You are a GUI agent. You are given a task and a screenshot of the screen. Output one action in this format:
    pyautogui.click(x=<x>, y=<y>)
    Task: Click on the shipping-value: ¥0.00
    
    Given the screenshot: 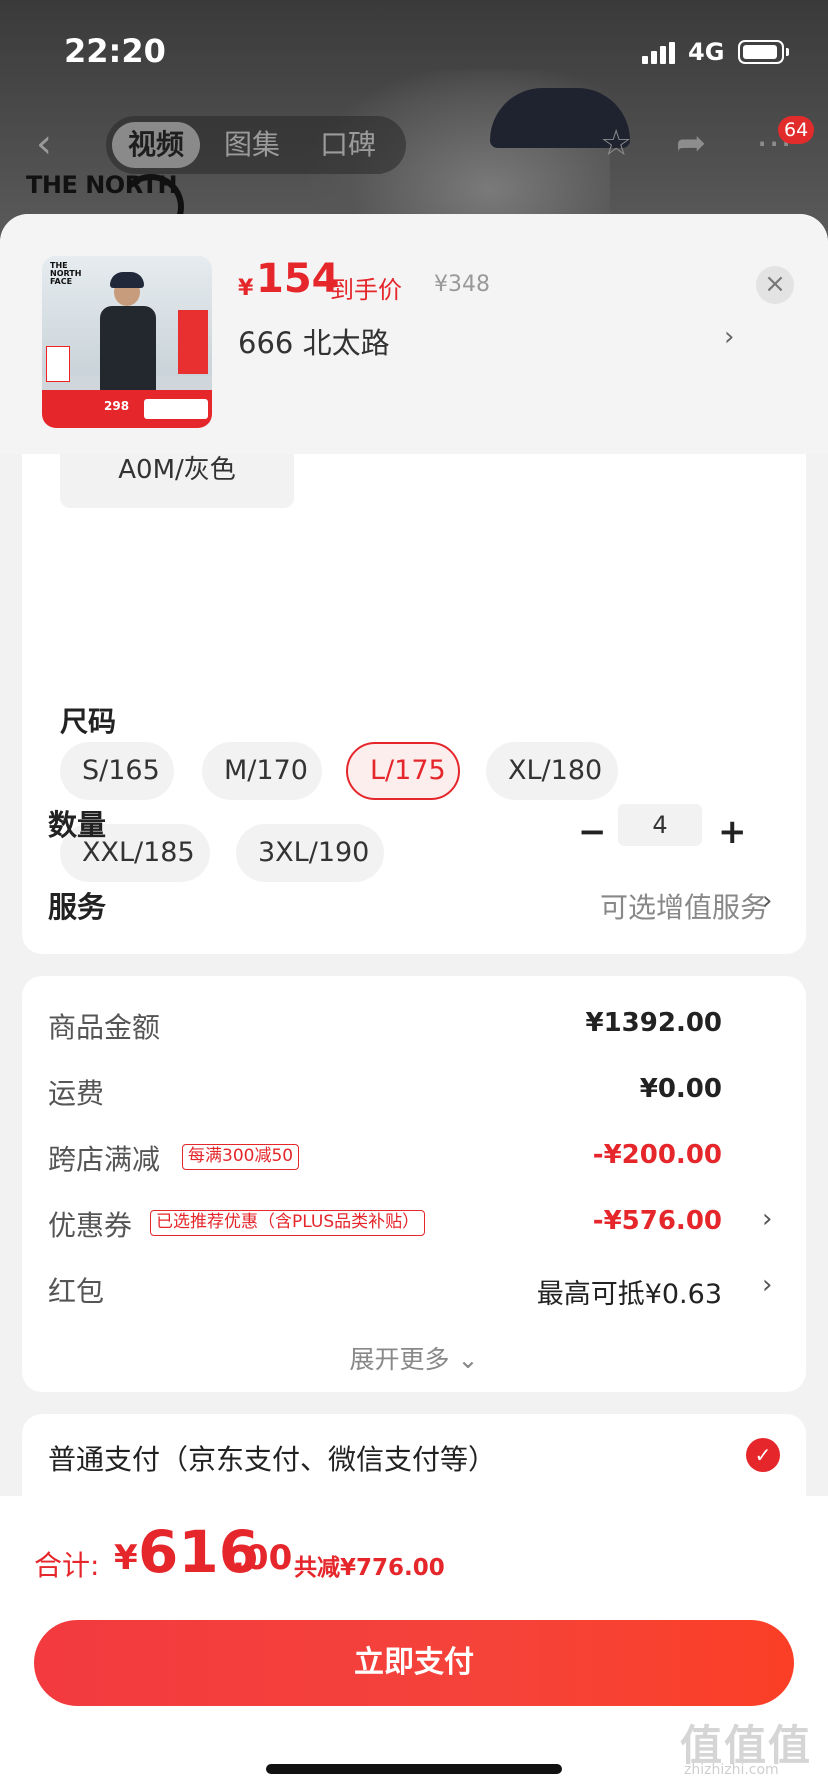 What is the action you would take?
    pyautogui.click(x=680, y=1089)
    